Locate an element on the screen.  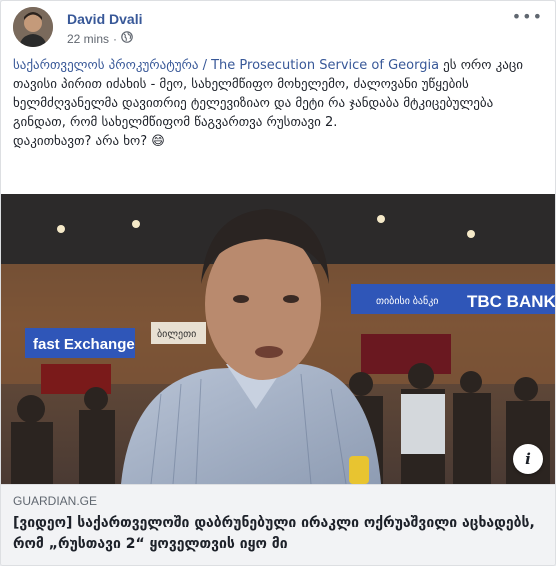
globe-icon is located at coordinates (127, 38).